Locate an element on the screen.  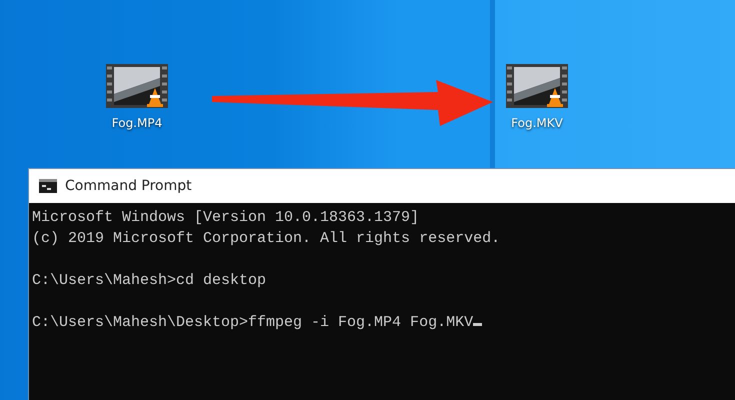
command-line: C:\Users\Mahesh\Desktop>ffmpeg -i Fog.MP4 Fog.MKV is located at coordinates (253, 322).